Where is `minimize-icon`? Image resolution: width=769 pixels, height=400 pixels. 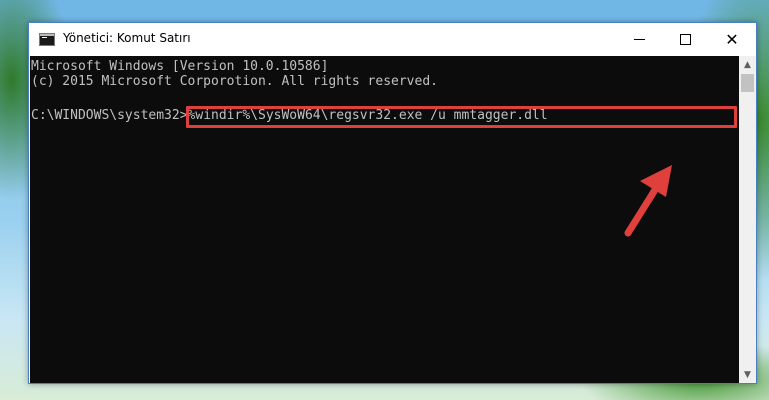 minimize-icon is located at coordinates (639, 39).